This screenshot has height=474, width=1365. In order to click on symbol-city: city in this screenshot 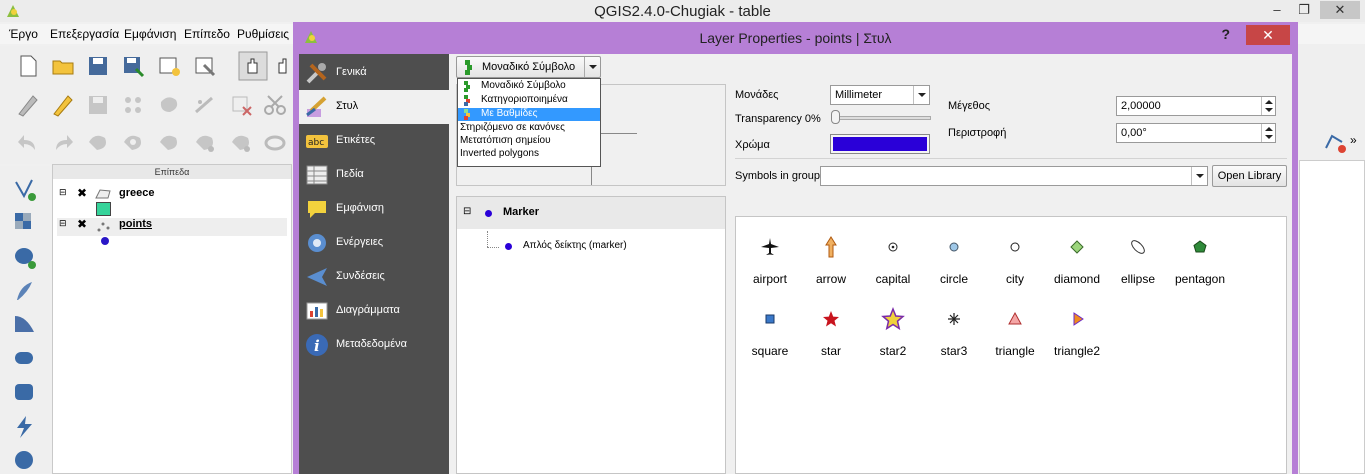, I will do `click(1015, 251)`.